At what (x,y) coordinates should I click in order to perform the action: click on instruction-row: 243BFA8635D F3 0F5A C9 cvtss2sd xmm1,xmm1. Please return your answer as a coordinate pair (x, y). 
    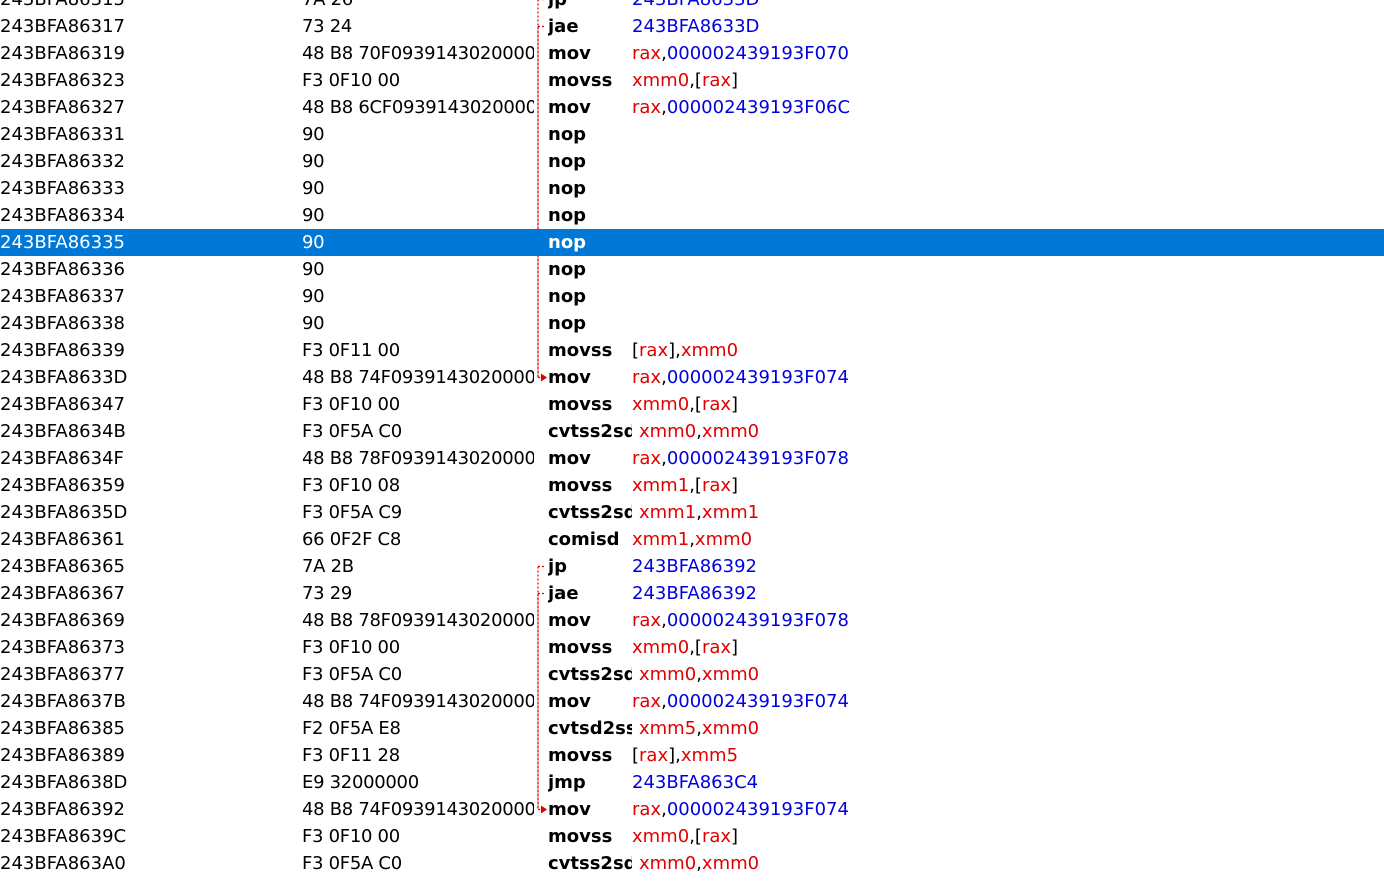
    Looking at the image, I should click on (692, 512).